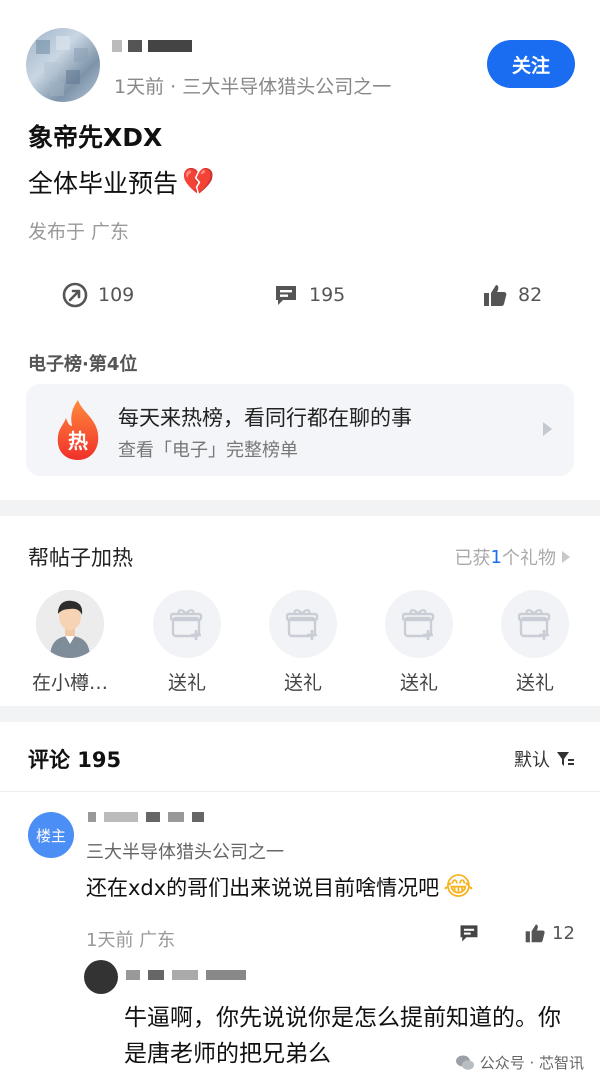 The image size is (600, 1087). What do you see at coordinates (253, 87) in the screenshot?
I see `post-meta: 1天前 · 三大半导体猎头公司之一` at bounding box center [253, 87].